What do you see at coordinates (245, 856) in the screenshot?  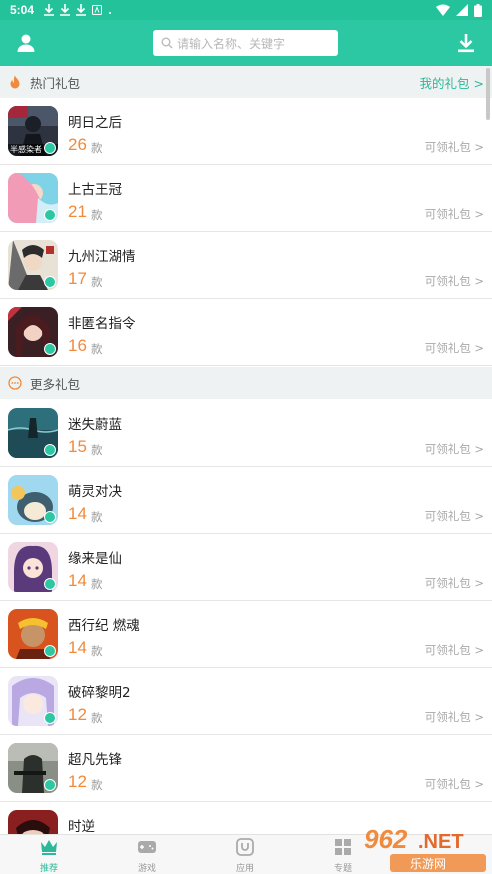 I see `tab-apps: 应用` at bounding box center [245, 856].